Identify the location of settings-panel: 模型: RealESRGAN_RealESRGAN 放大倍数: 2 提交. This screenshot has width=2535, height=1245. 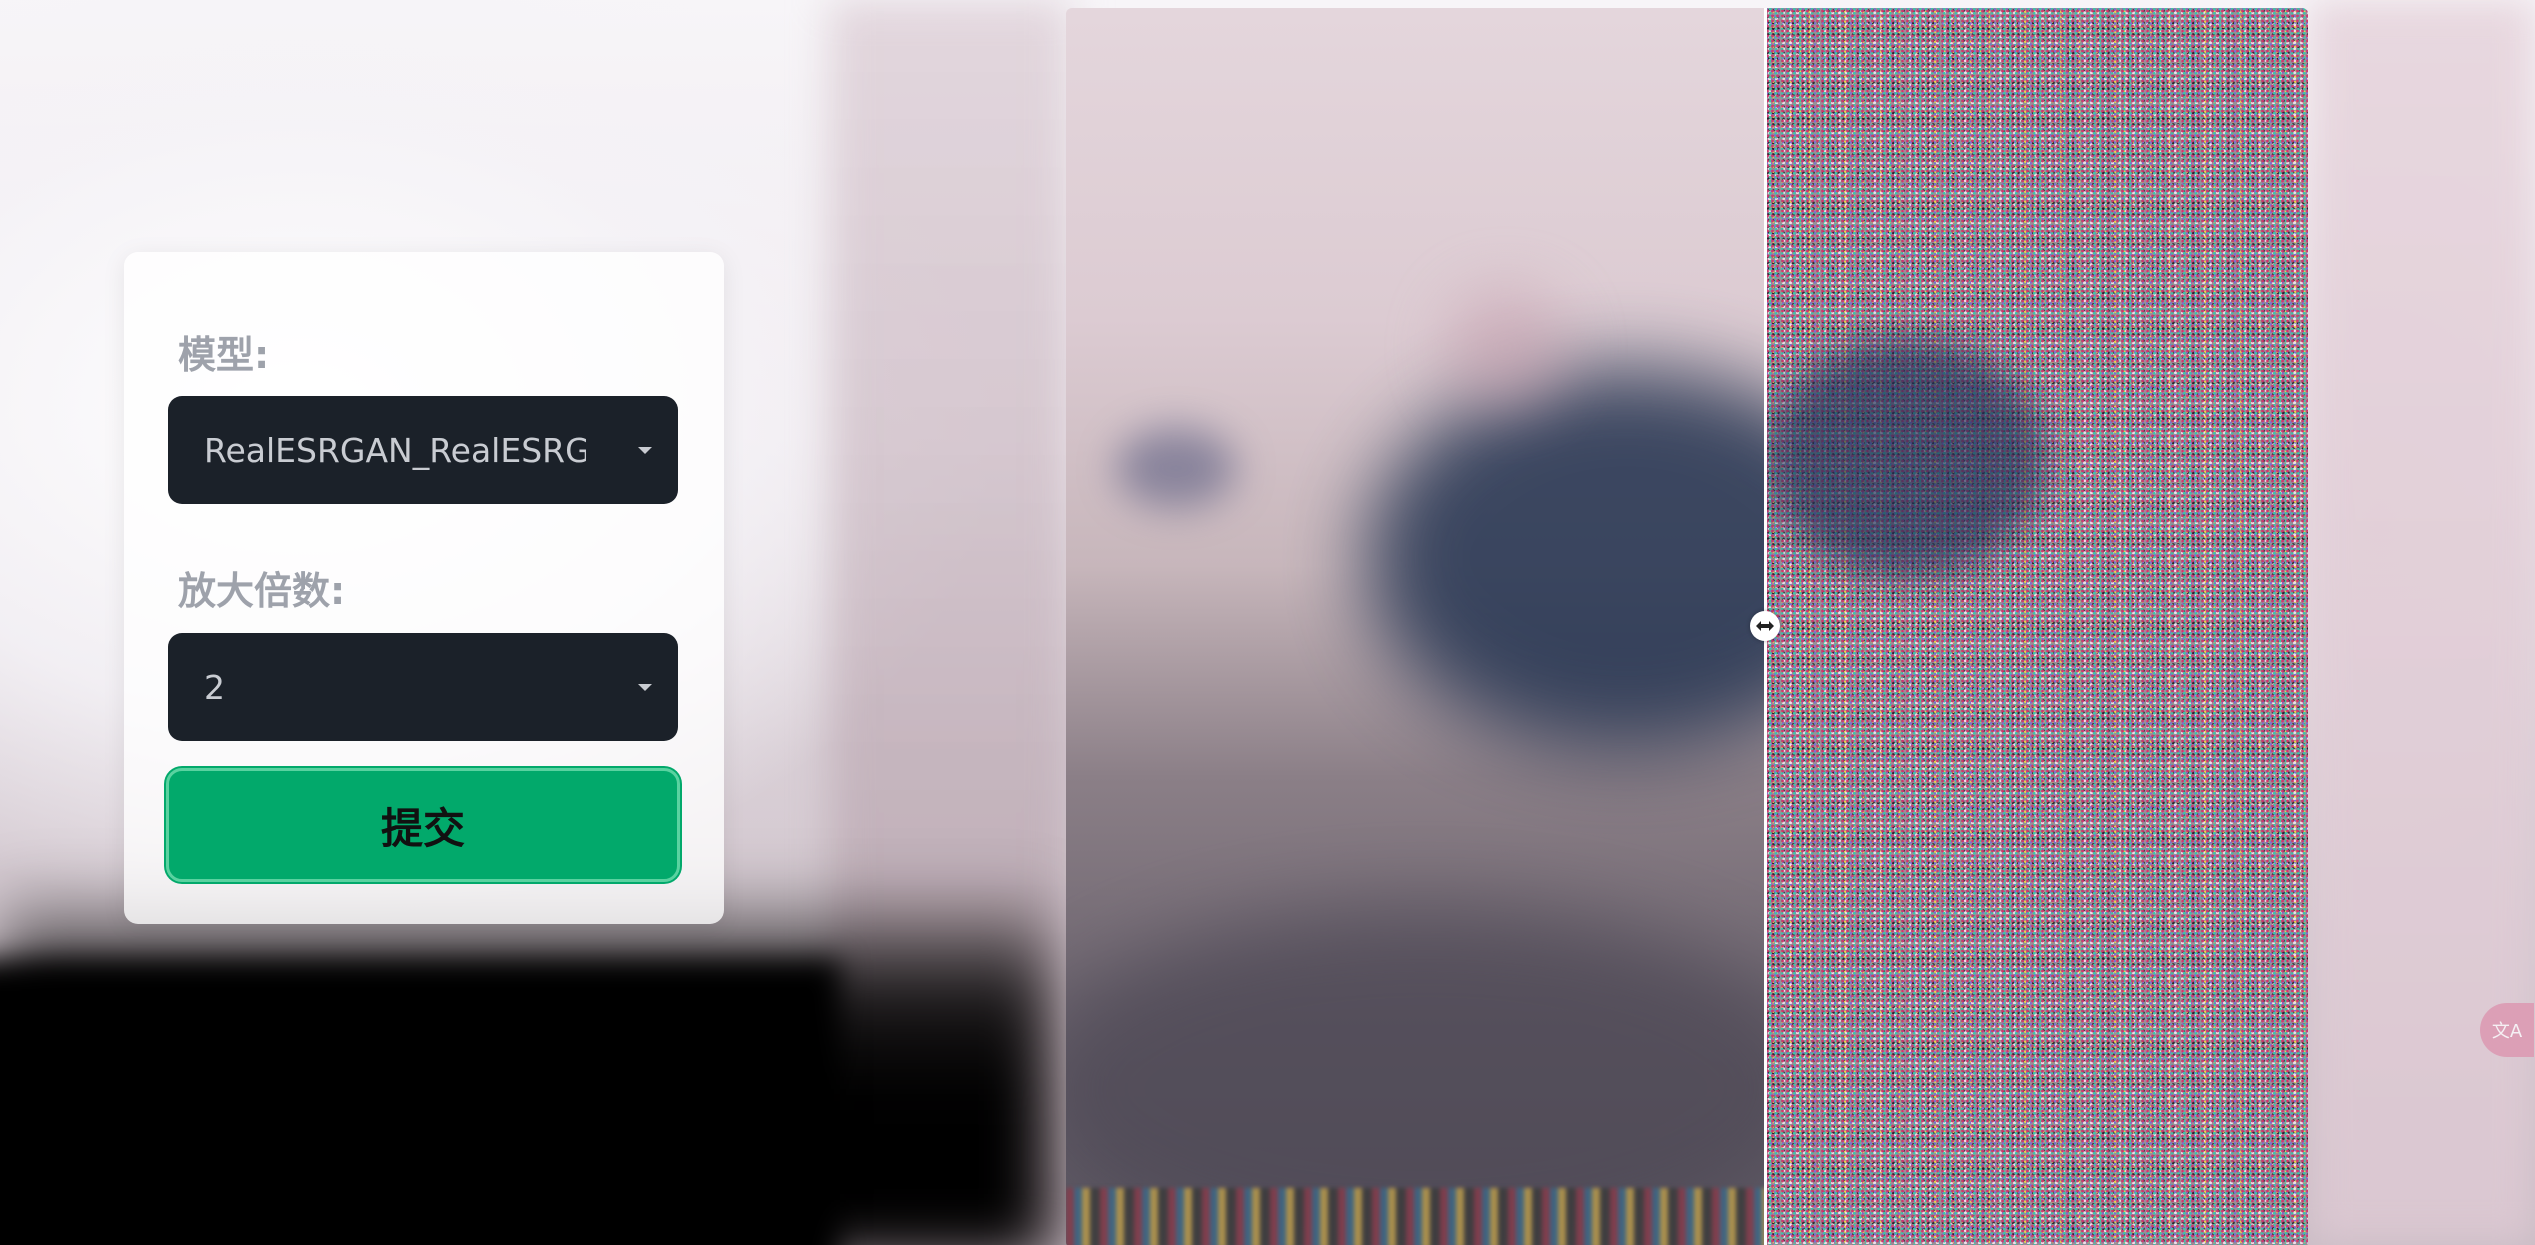
(424, 588).